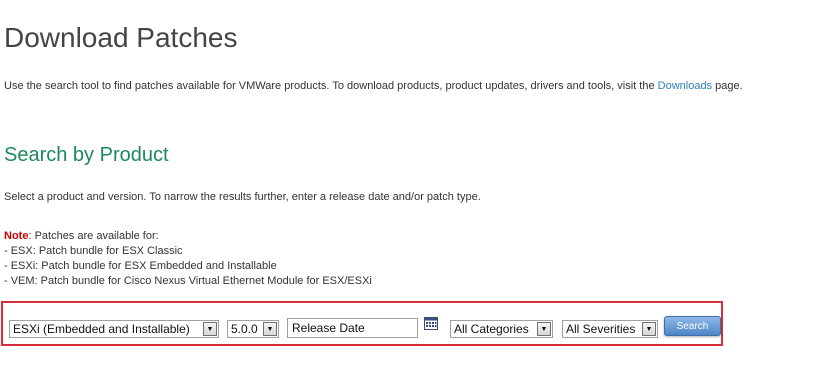 Image resolution: width=832 pixels, height=366 pixels. Describe the element at coordinates (93, 251) in the screenshot. I see `note-item-esx: - ESX: Patch bundle for ESX Classic` at that location.